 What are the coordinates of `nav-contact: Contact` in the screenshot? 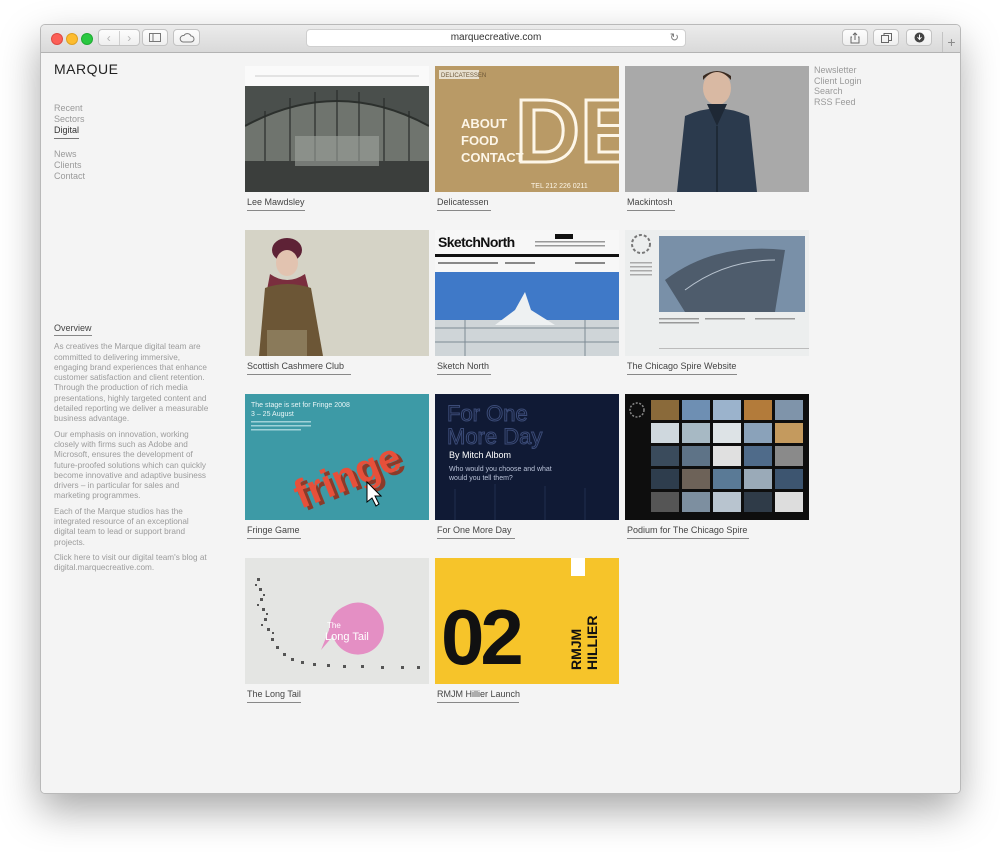 It's located at (69, 176).